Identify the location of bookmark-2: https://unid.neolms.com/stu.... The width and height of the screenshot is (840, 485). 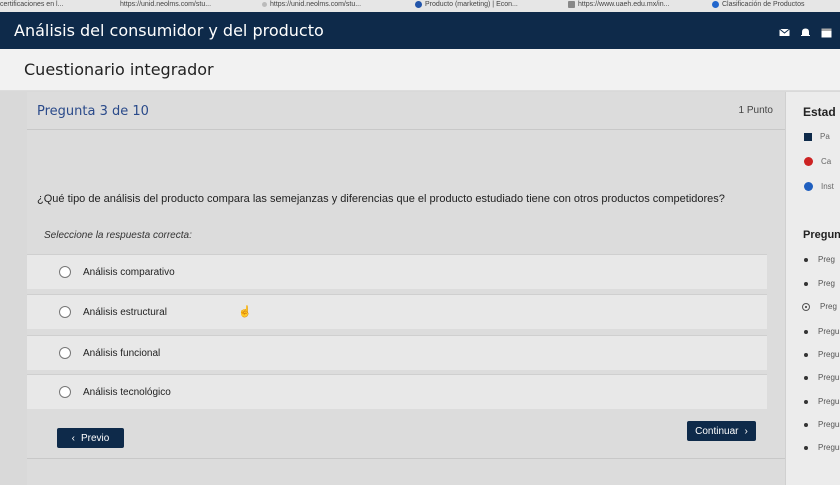
(165, 4).